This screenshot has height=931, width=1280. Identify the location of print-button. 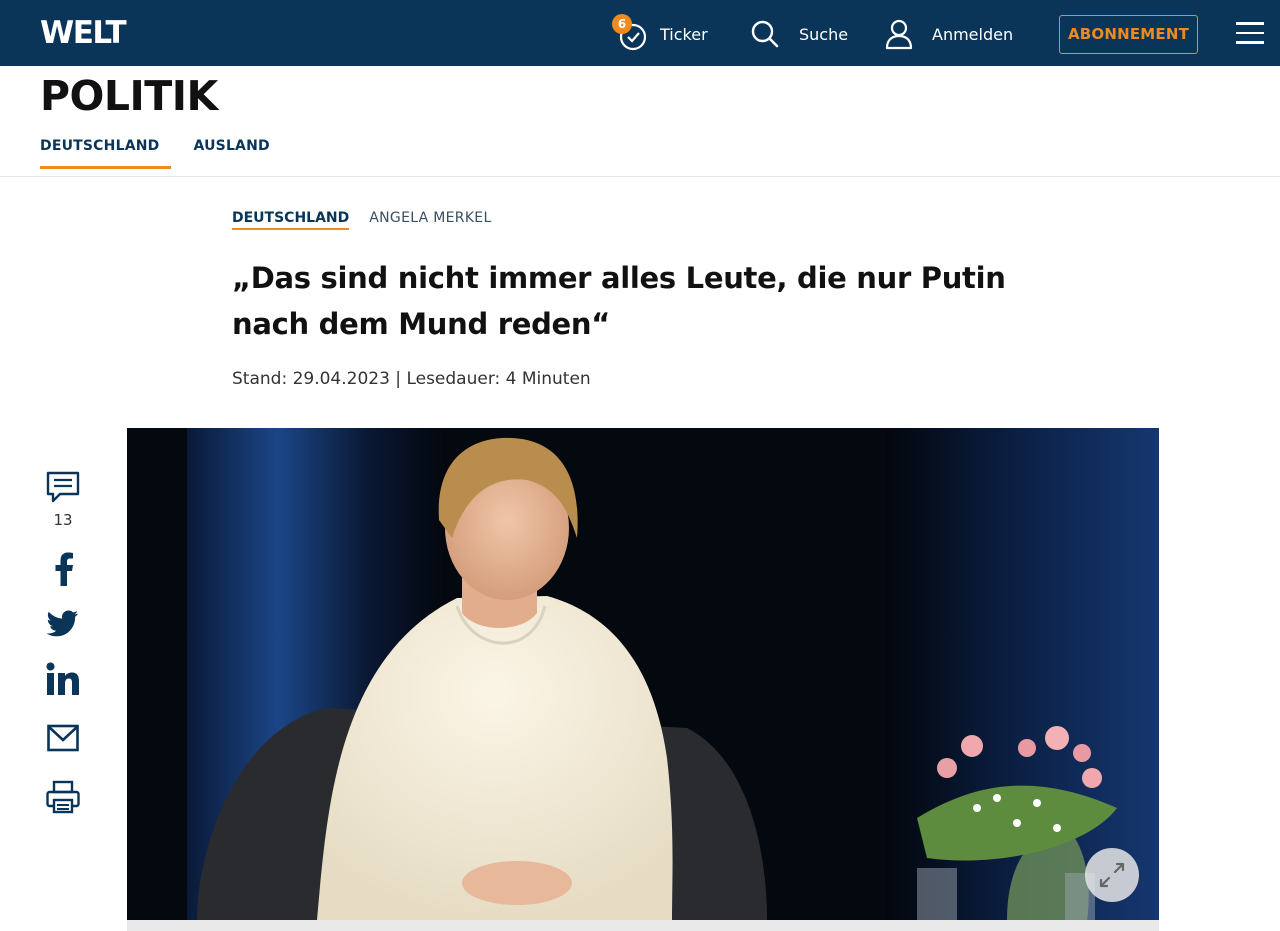
(63, 797).